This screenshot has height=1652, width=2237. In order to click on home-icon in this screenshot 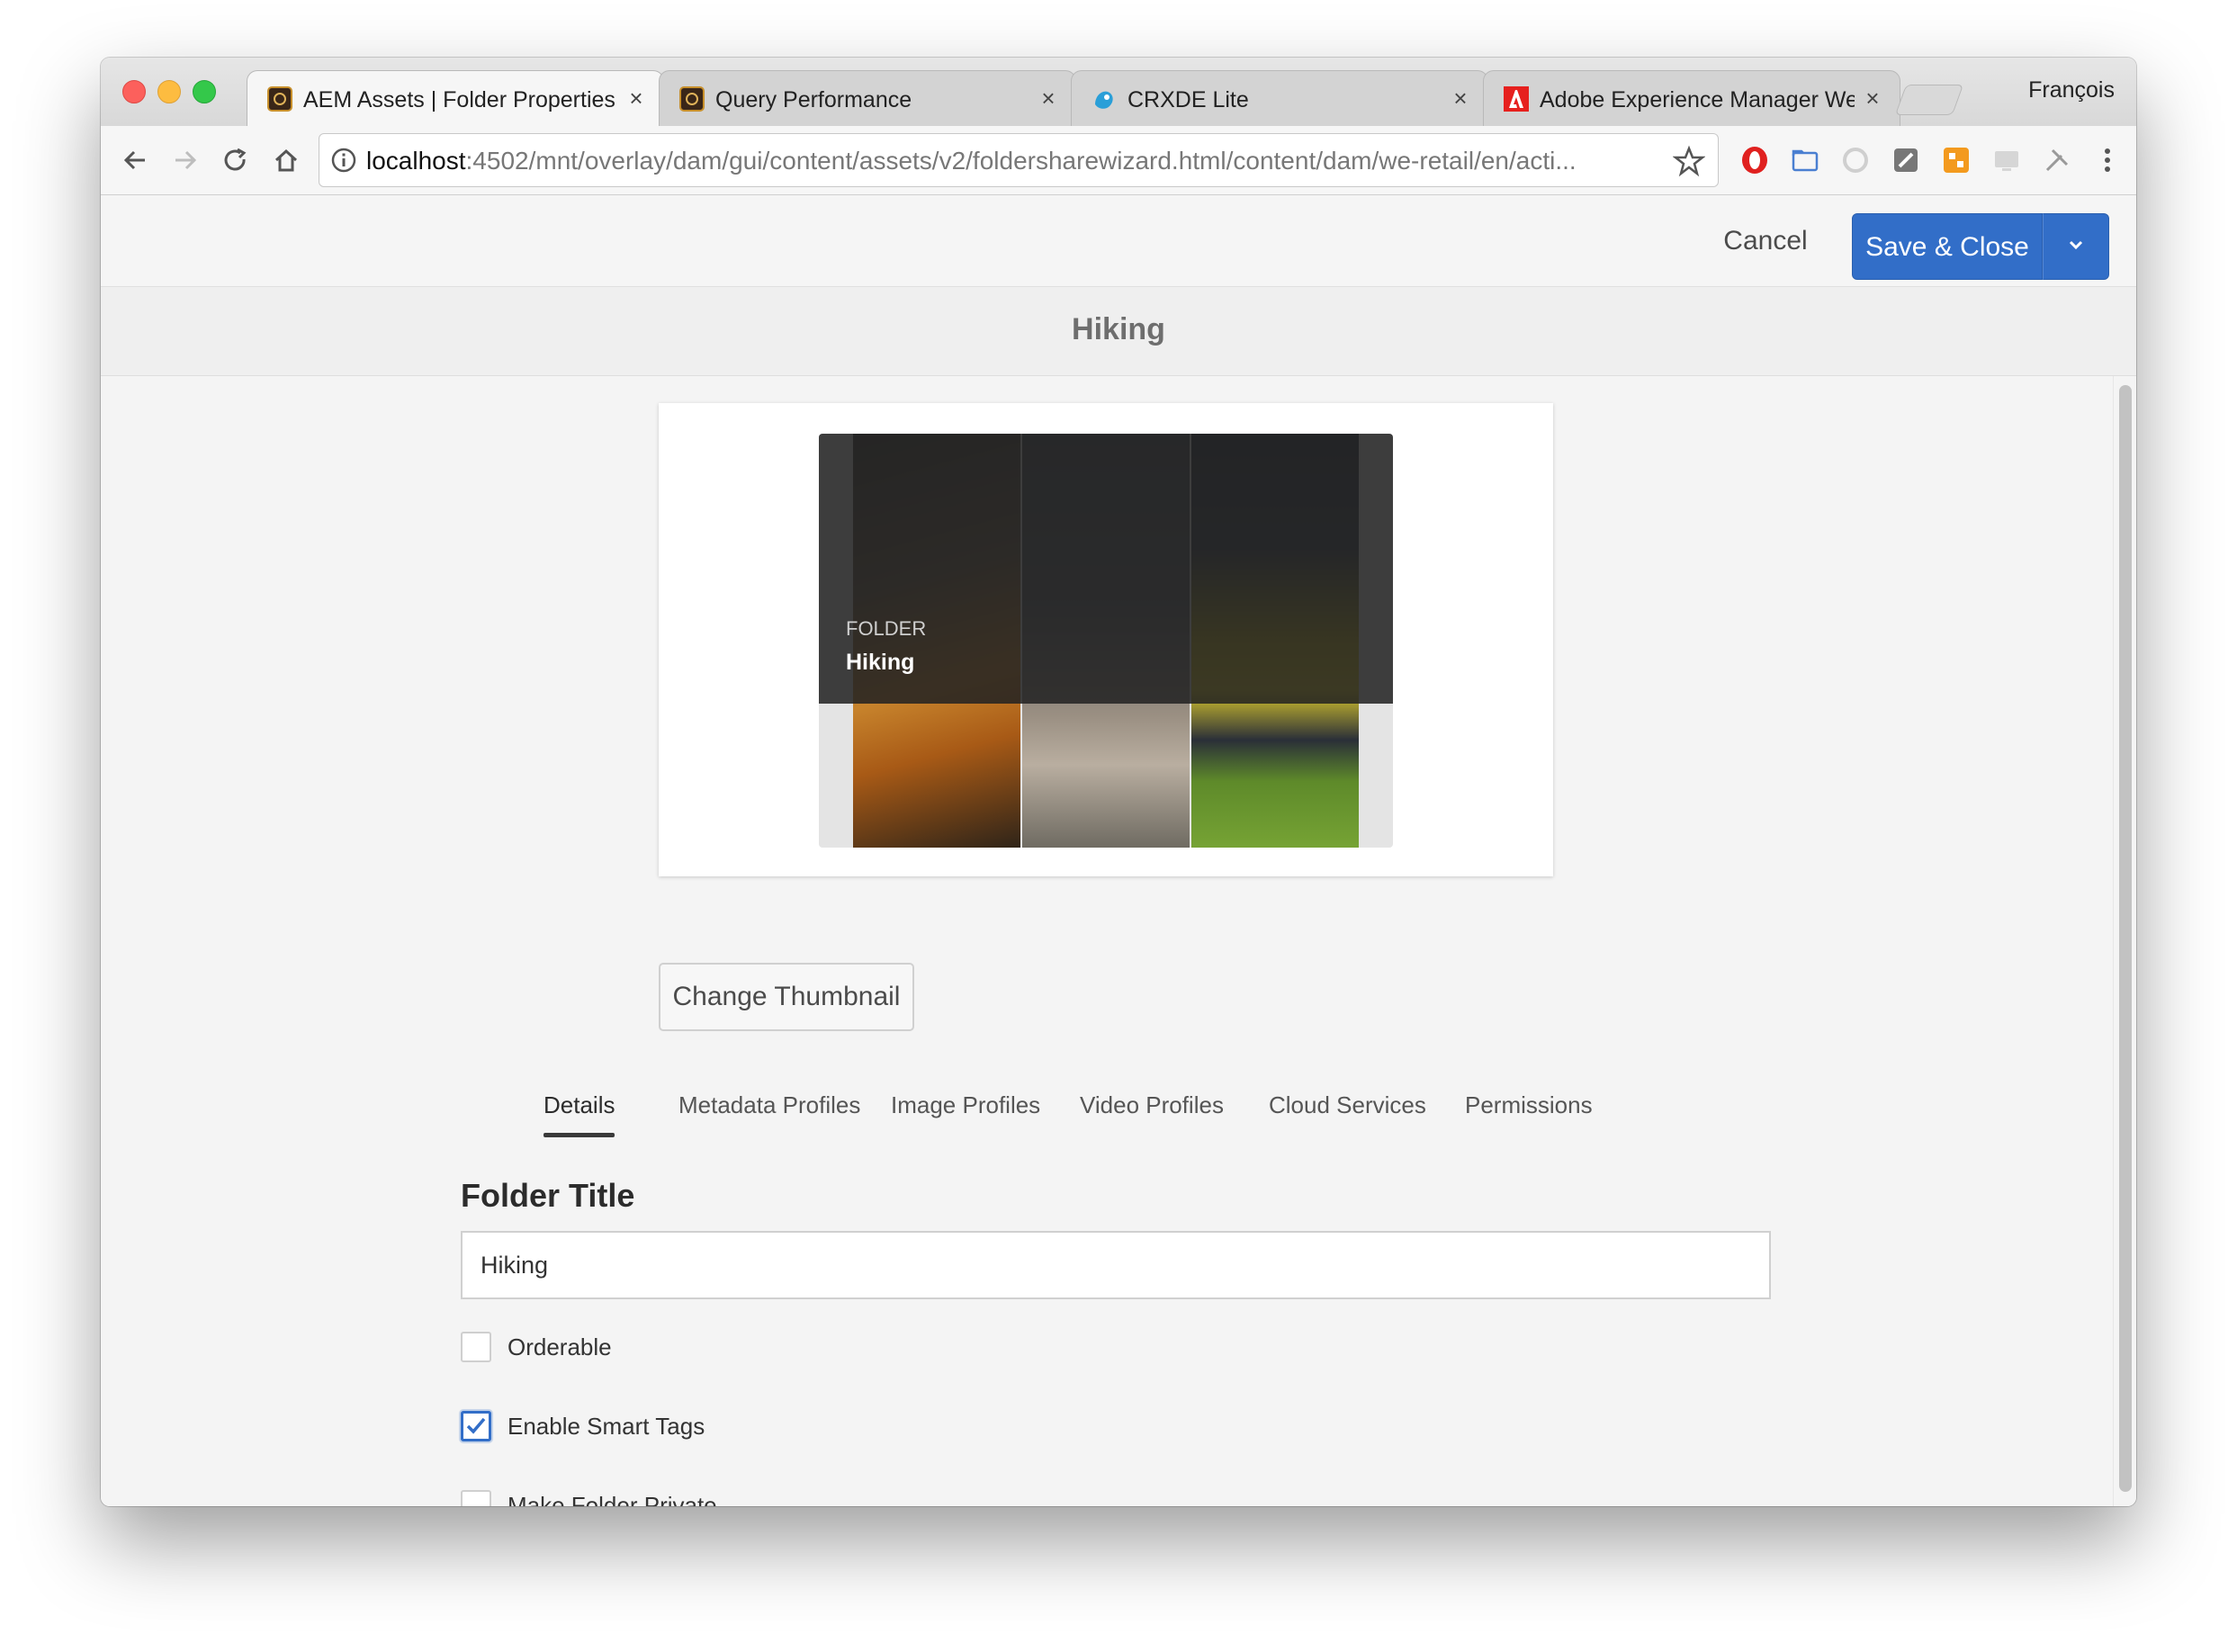, I will do `click(286, 160)`.